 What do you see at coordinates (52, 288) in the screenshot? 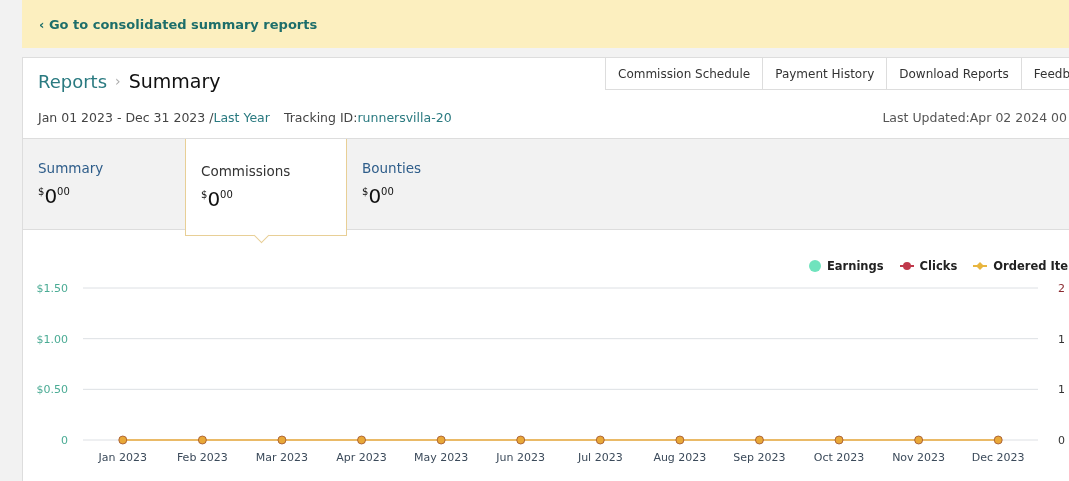
I see `y-axis-label: $1.50` at bounding box center [52, 288].